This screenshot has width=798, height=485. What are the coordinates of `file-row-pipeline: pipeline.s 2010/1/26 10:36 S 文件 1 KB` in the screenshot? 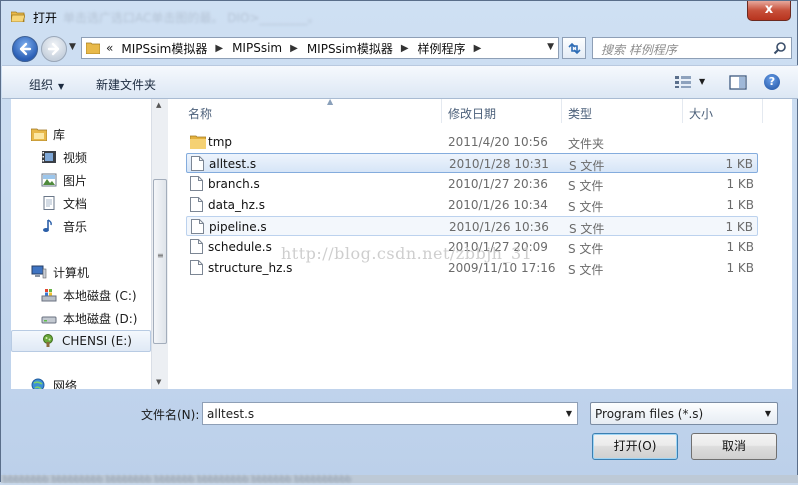 It's located at (472, 226).